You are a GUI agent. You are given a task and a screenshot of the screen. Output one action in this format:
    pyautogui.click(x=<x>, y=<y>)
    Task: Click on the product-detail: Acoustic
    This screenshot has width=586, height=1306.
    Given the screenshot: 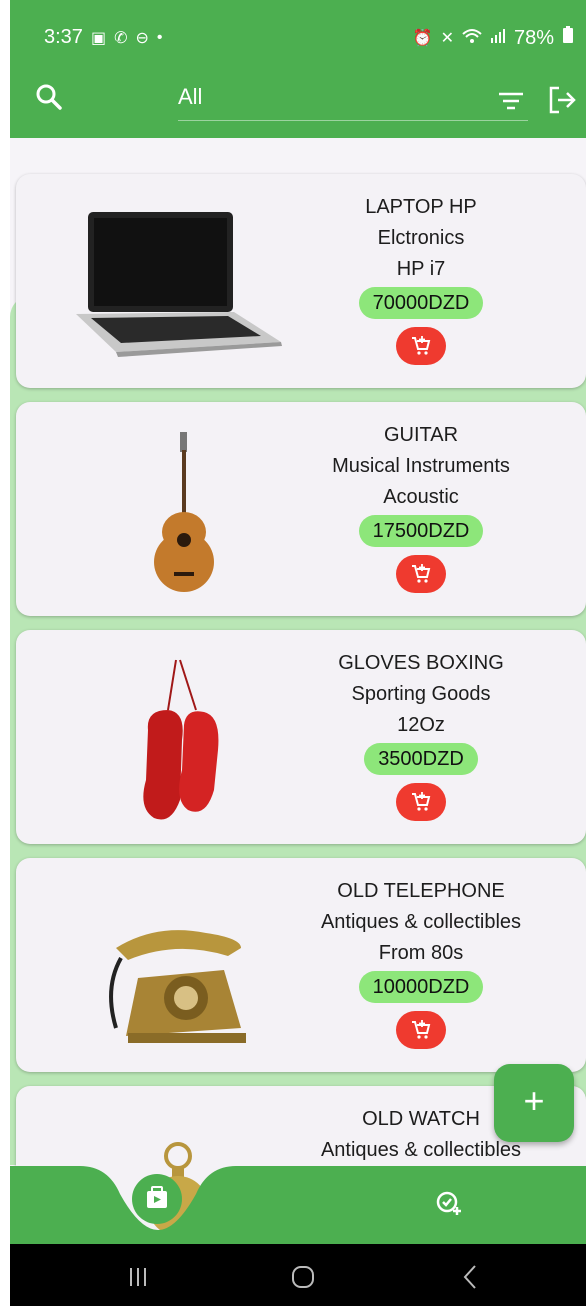 What is the action you would take?
    pyautogui.click(x=421, y=497)
    